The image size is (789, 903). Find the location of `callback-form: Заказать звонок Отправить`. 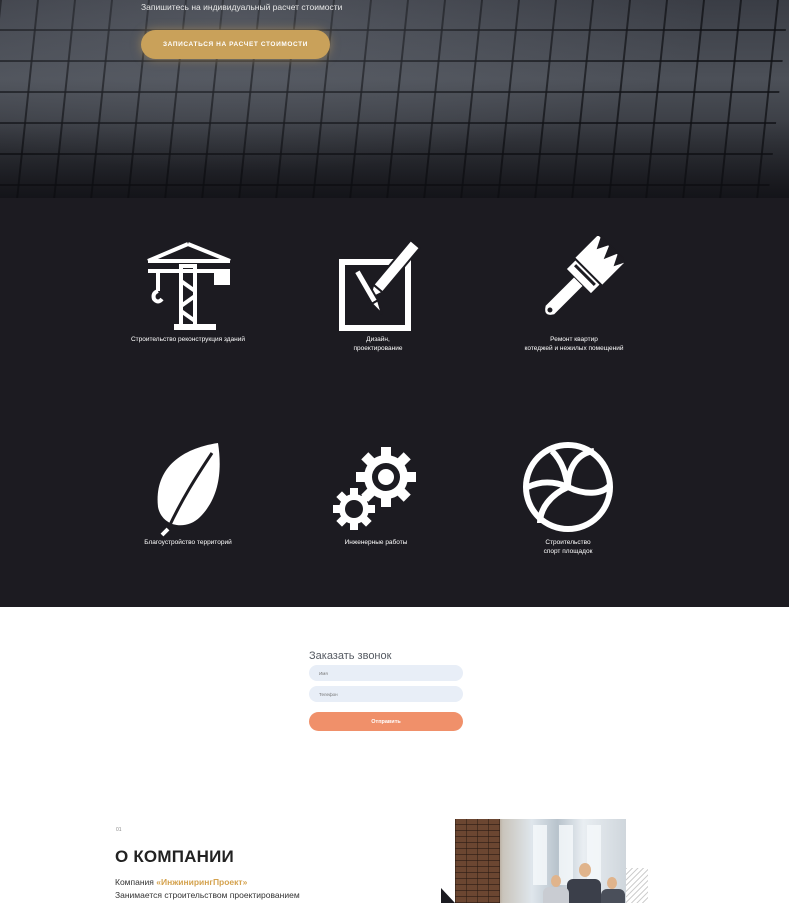

callback-form: Заказать звонок Отправить is located at coordinates (386, 690).